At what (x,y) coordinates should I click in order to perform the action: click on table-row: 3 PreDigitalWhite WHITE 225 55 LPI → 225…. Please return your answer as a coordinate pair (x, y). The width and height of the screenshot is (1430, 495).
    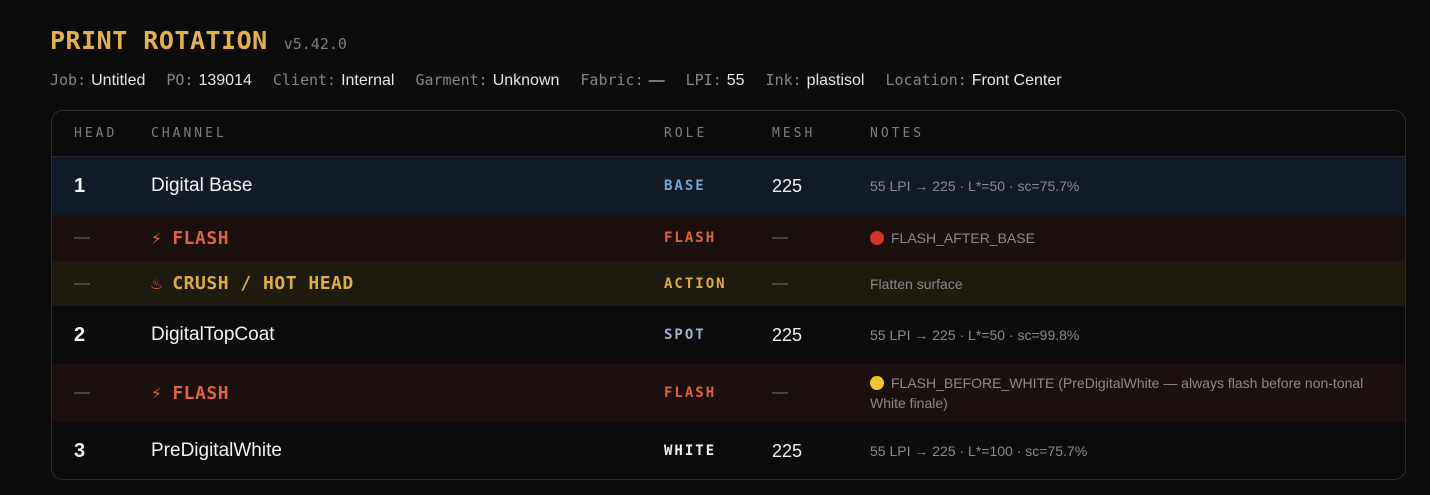
    Looking at the image, I should click on (728, 450).